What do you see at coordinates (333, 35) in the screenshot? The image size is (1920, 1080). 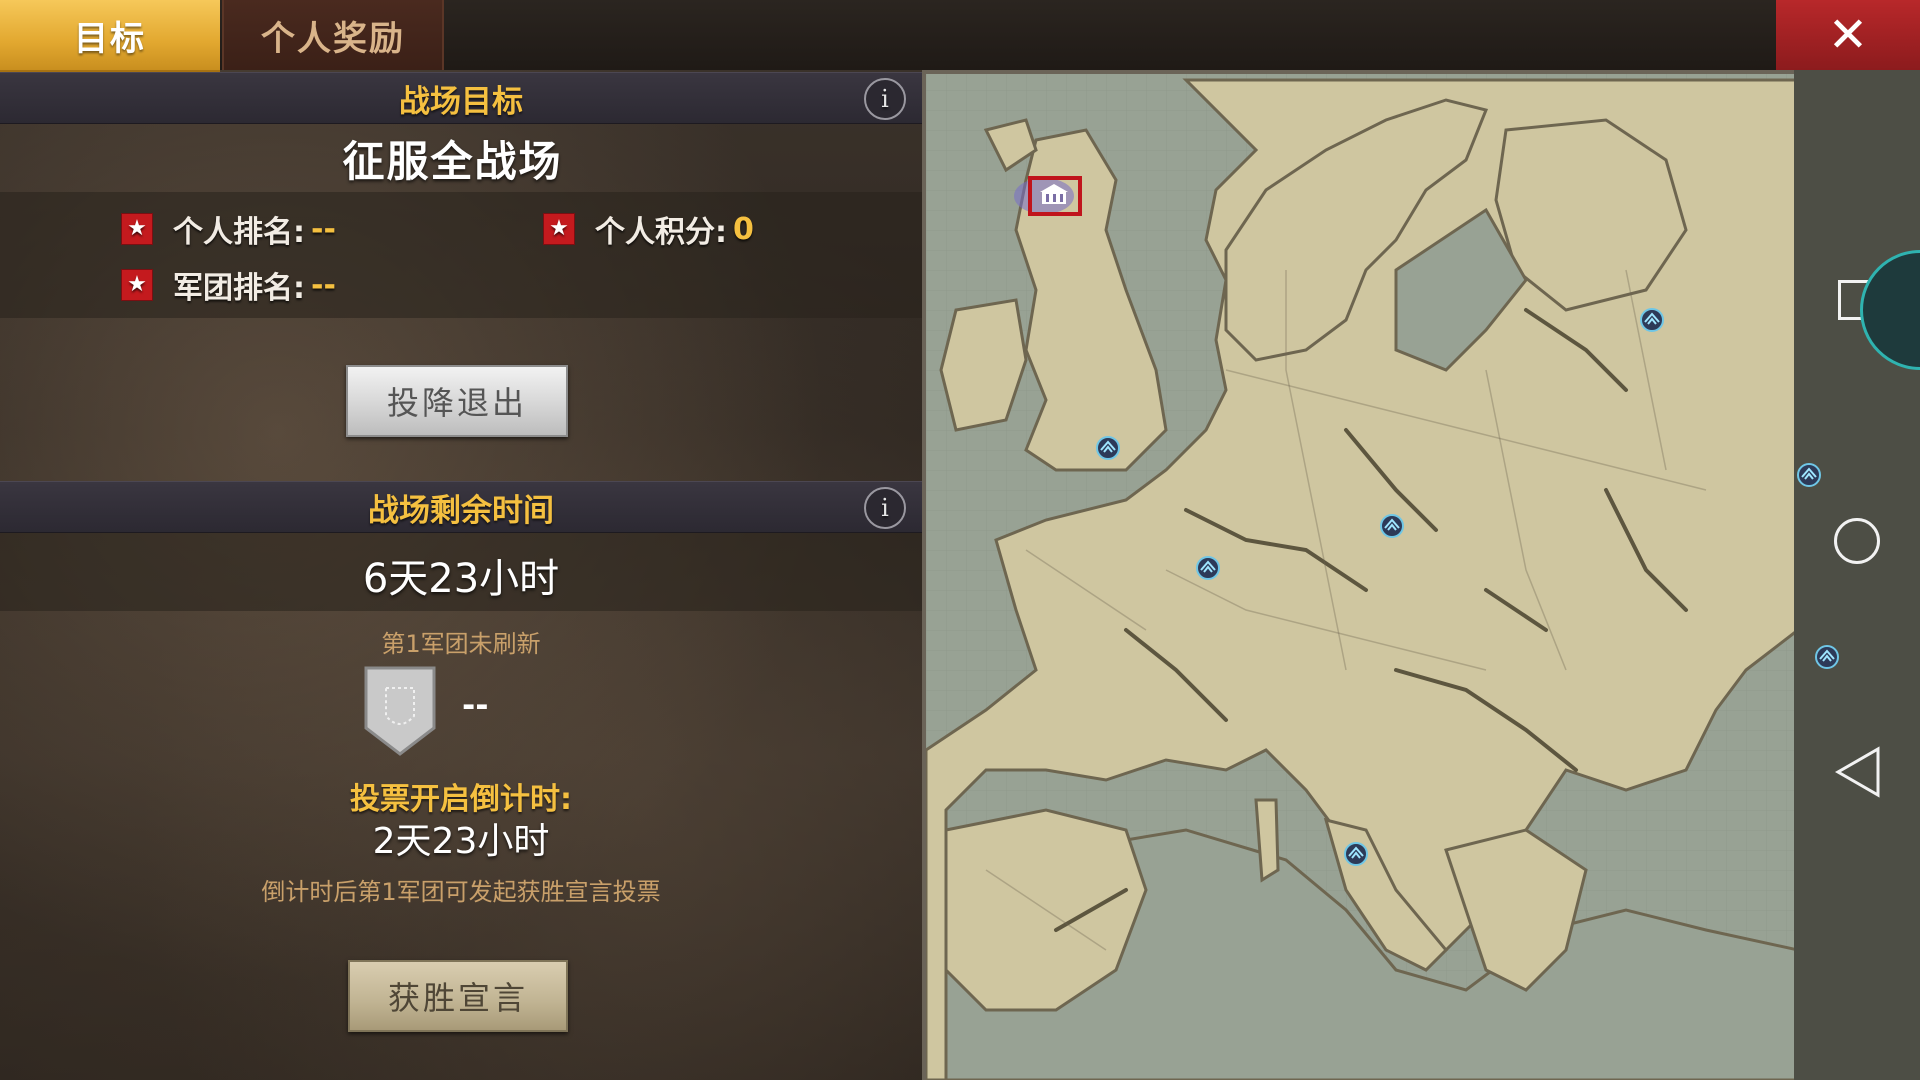 I see `tab-personal-rewards: 个人奖励` at bounding box center [333, 35].